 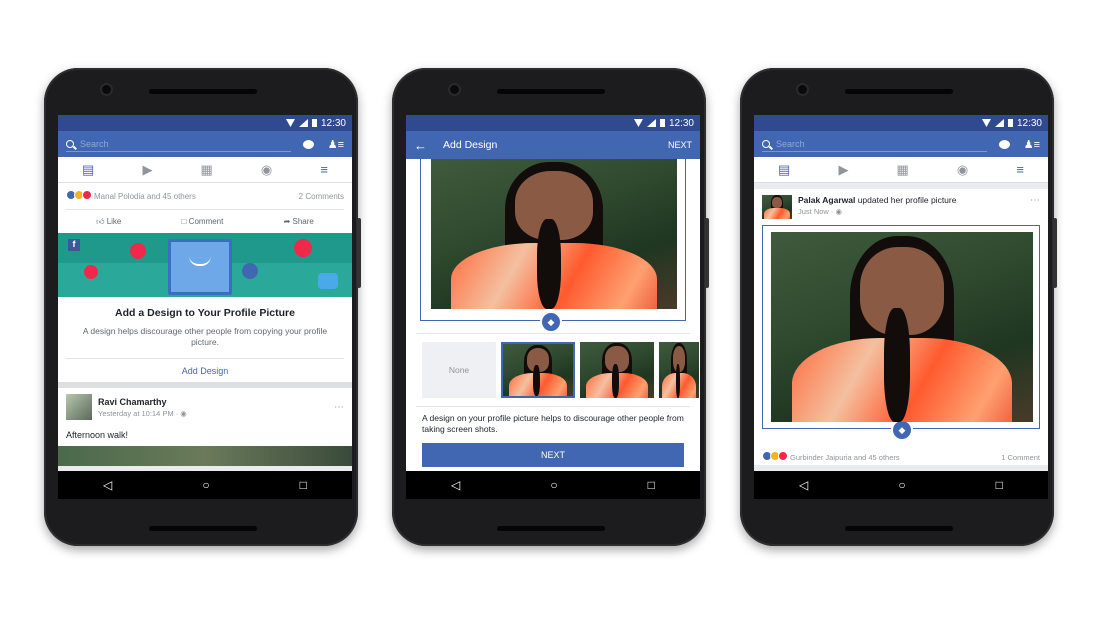 I want to click on comments-count: 2 Comments, so click(x=321, y=196).